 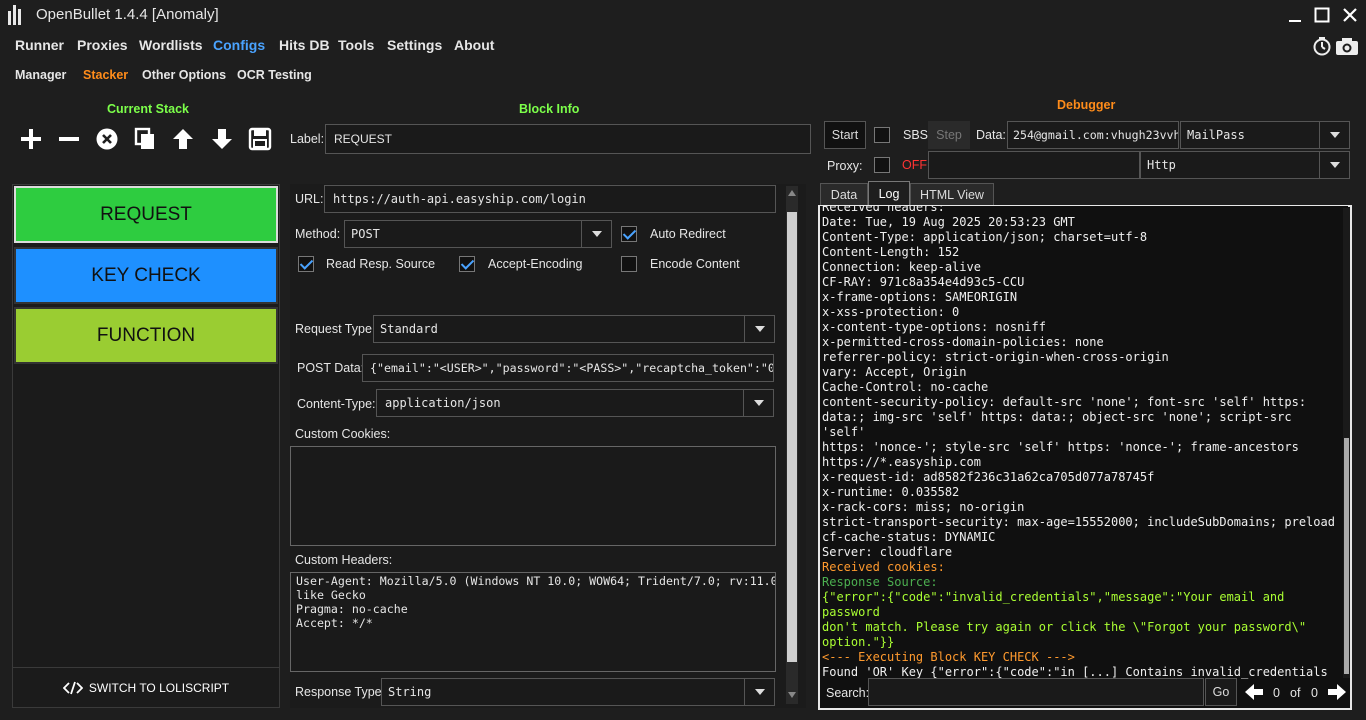 What do you see at coordinates (533, 496) in the screenshot?
I see `custom-cookies-textarea` at bounding box center [533, 496].